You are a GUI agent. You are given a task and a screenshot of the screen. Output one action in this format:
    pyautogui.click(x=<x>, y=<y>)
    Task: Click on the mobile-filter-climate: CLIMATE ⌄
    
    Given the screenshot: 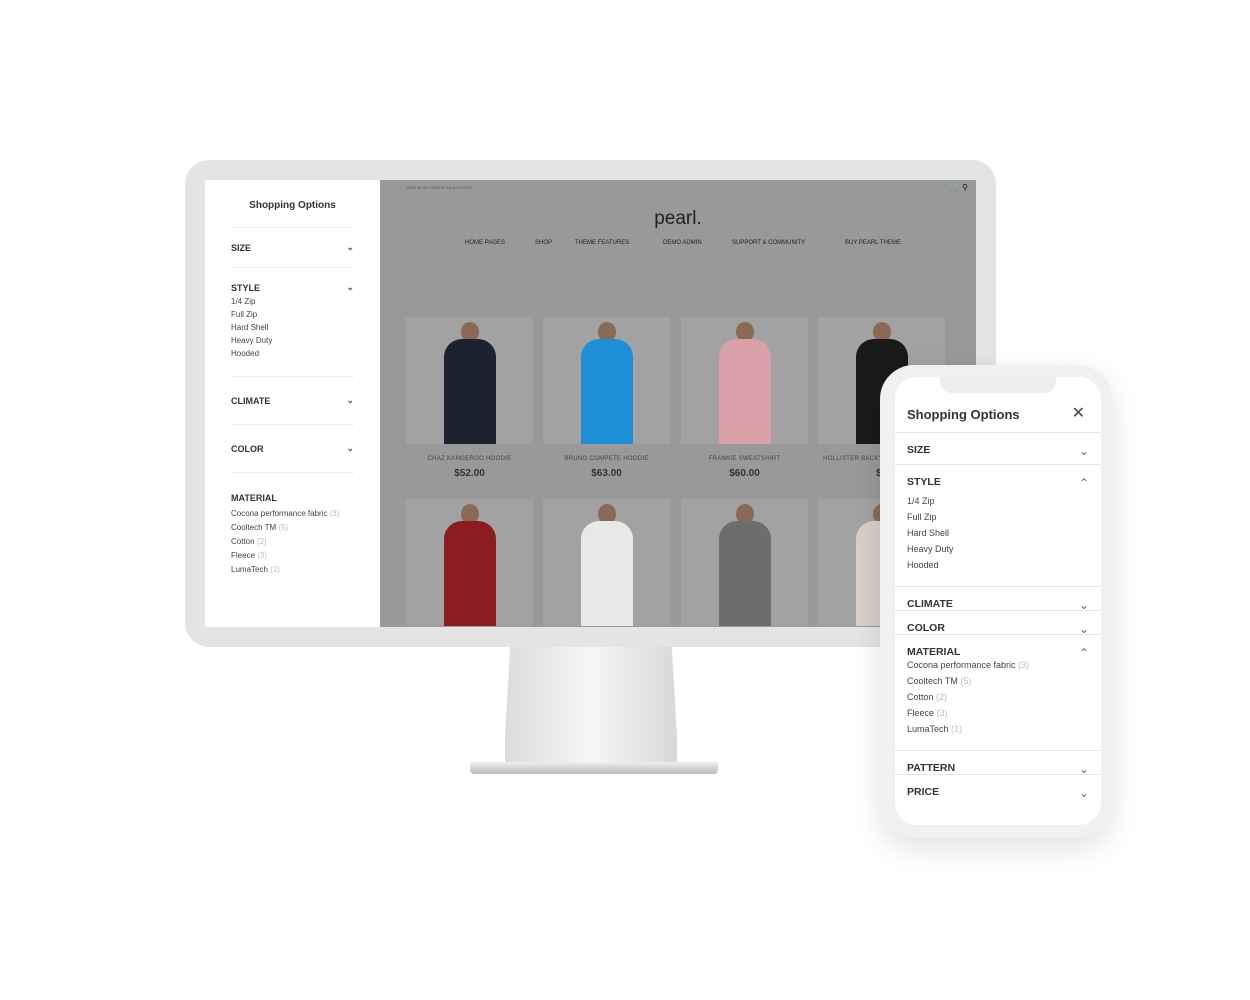 What is the action you would take?
    pyautogui.click(x=998, y=599)
    